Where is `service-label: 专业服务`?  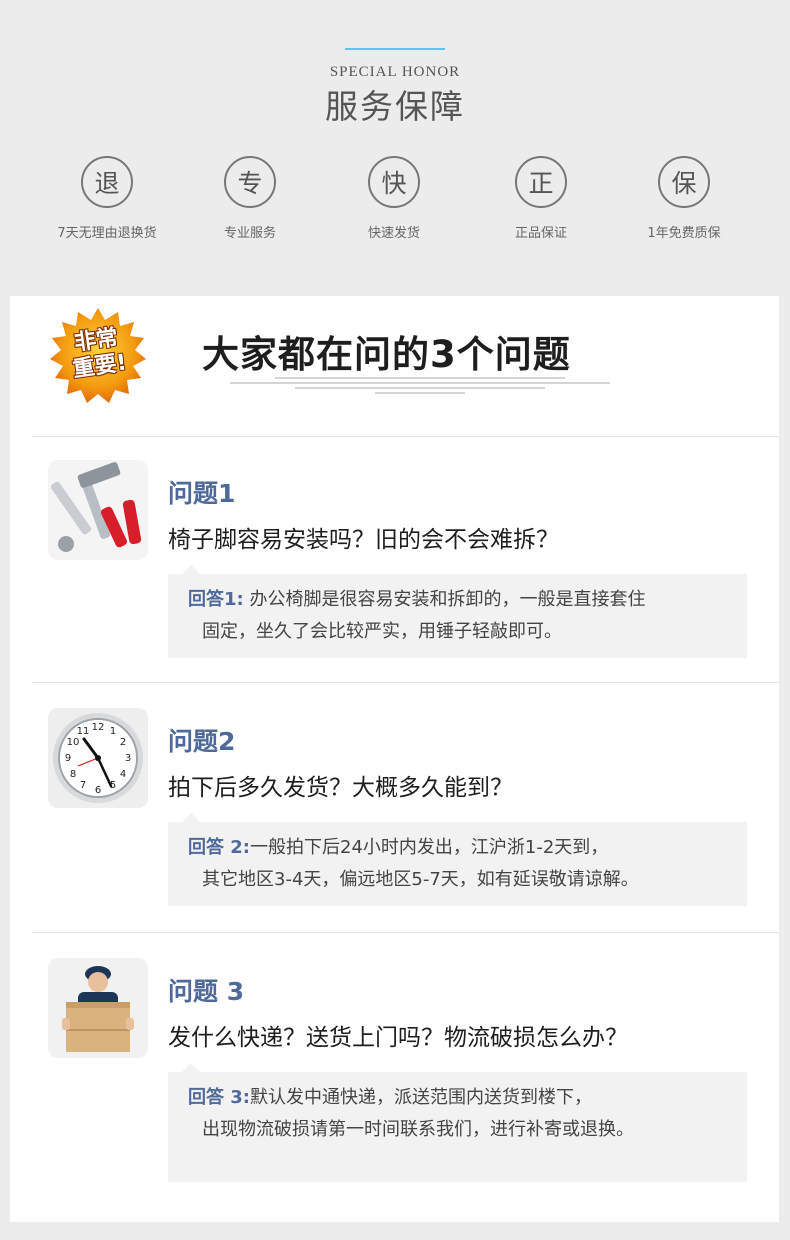
service-label: 专业服务 is located at coordinates (249, 233).